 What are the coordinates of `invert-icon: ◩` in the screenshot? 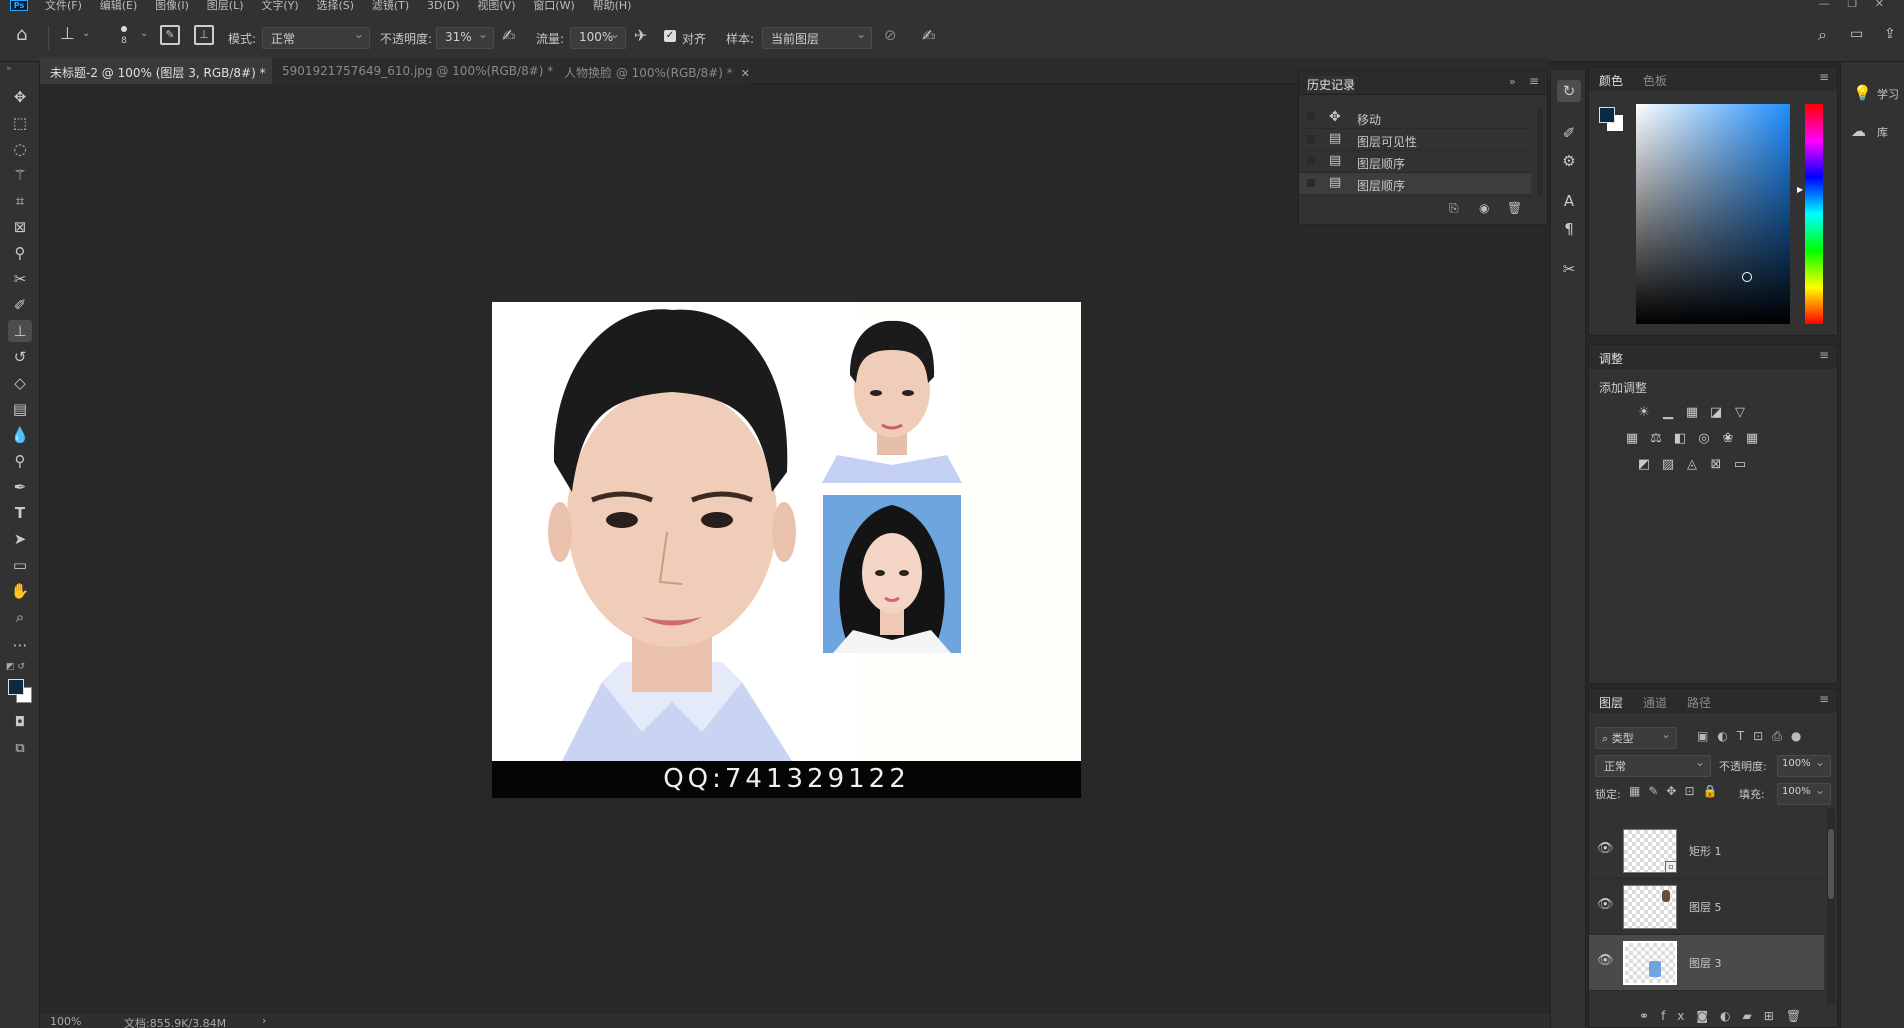 It's located at (1644, 465).